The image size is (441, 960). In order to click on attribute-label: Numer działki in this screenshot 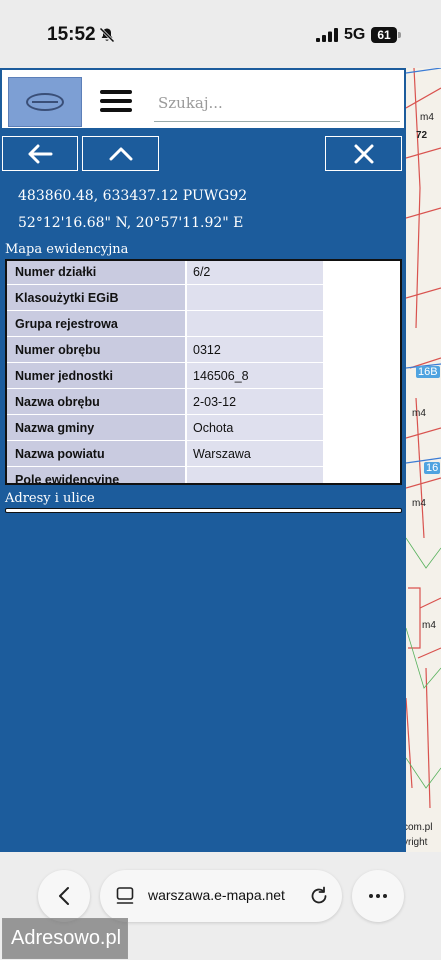, I will do `click(96, 272)`.